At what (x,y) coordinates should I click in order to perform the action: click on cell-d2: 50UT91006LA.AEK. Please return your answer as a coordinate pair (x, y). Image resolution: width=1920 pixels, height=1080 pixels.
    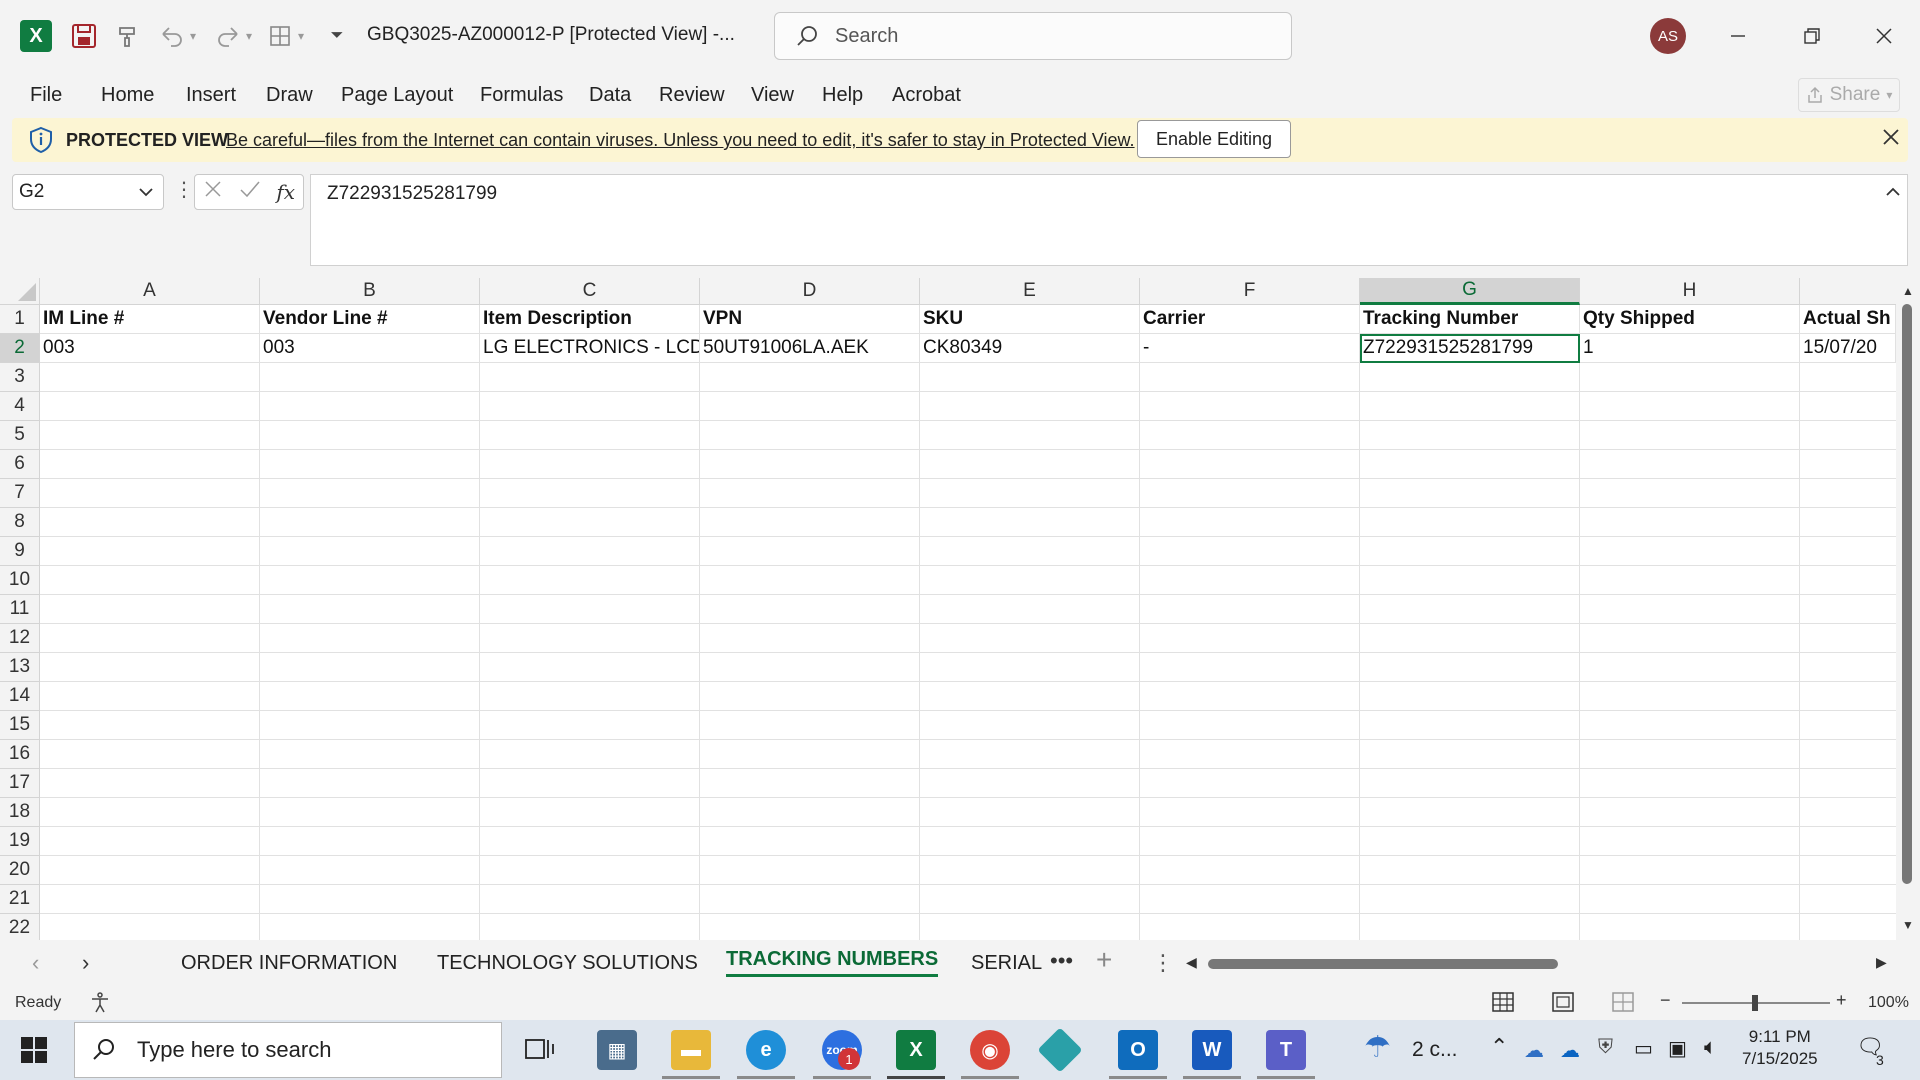
    Looking at the image, I should click on (810, 348).